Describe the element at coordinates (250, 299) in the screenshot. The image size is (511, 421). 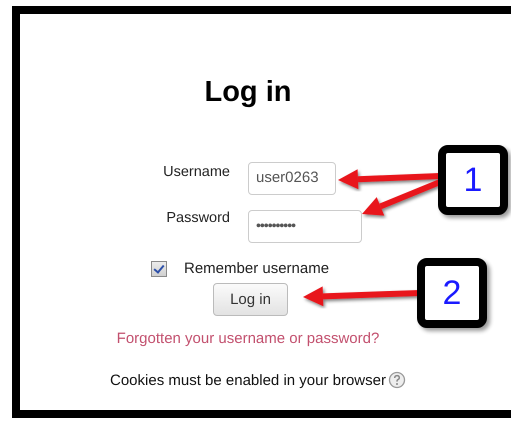
I see `login-button: Log in` at that location.